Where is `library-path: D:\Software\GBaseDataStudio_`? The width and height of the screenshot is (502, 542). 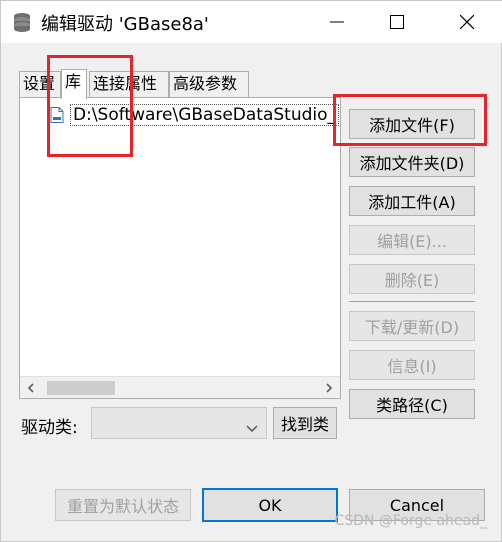 library-path: D:\Software\GBaseDataStudio_ is located at coordinates (205, 115).